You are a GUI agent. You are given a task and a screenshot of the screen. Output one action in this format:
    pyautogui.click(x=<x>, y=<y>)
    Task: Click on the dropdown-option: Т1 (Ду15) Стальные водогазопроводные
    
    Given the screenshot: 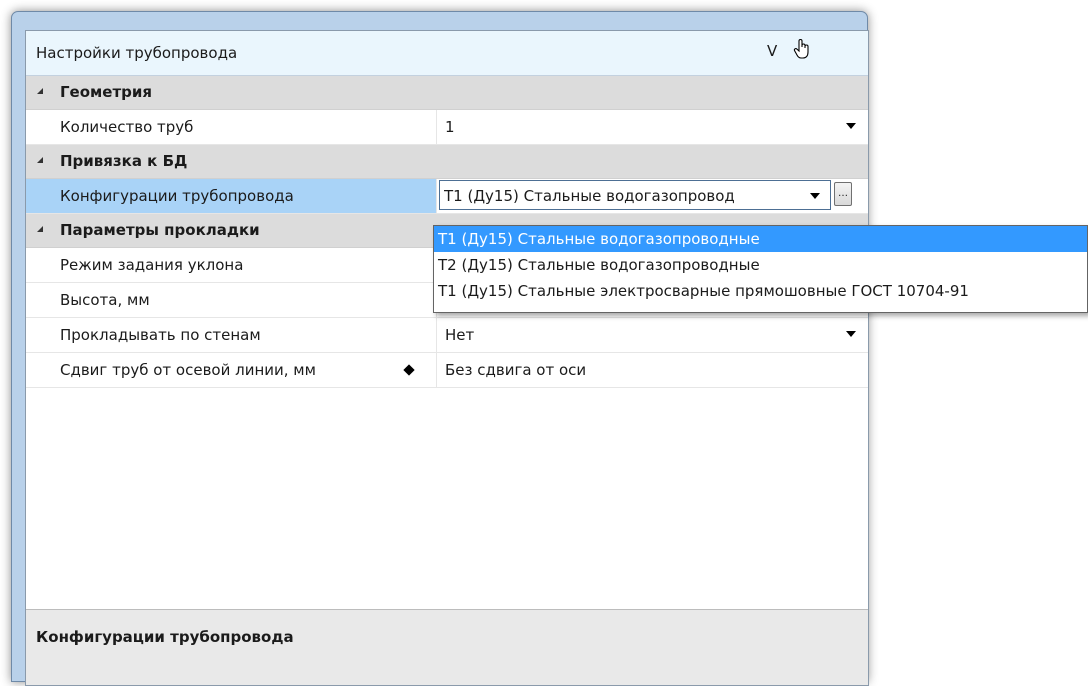 What is the action you would take?
    pyautogui.click(x=760, y=239)
    